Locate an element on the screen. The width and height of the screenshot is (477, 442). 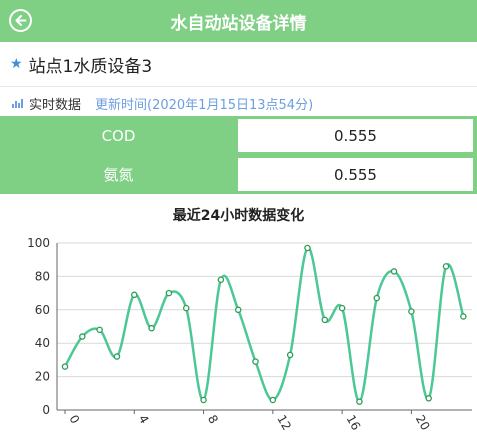
x-tick-label: 8 is located at coordinates (213, 420).